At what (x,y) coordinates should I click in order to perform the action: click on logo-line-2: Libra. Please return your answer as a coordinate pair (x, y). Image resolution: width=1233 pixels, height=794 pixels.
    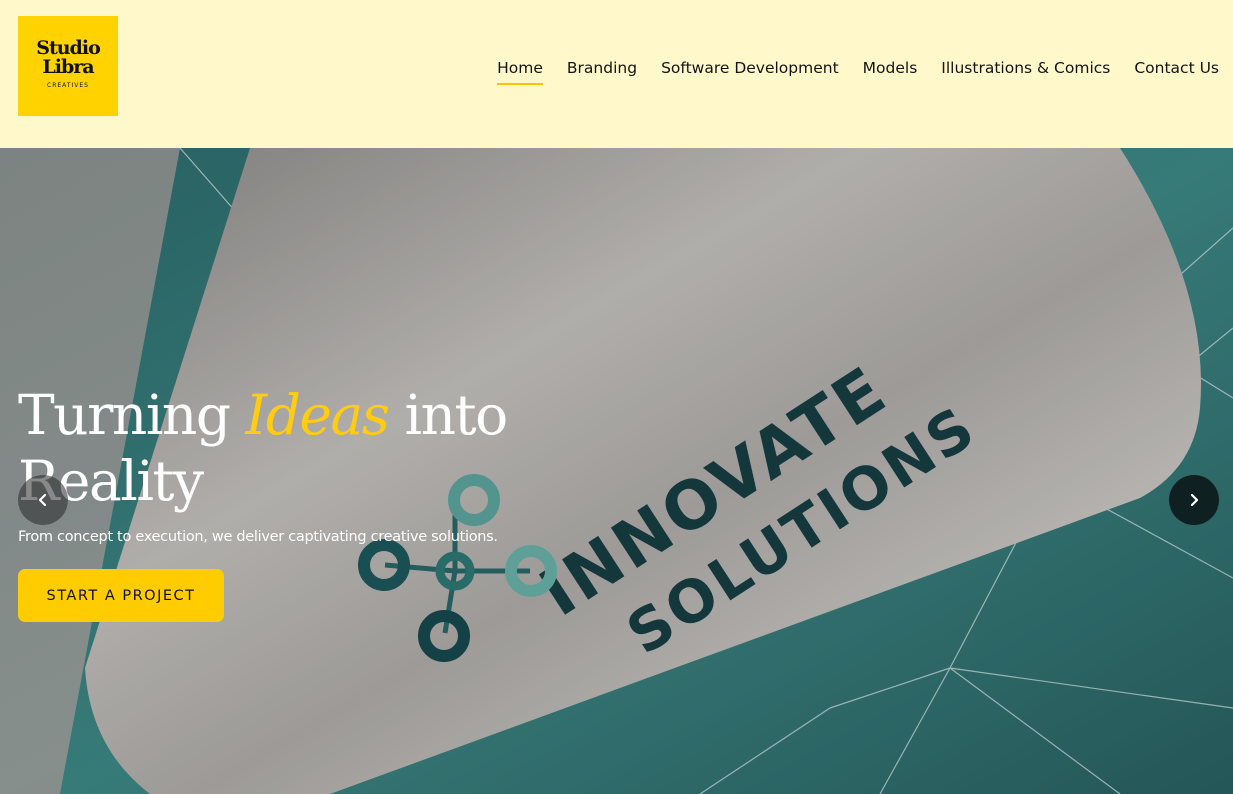
    Looking at the image, I should click on (68, 67).